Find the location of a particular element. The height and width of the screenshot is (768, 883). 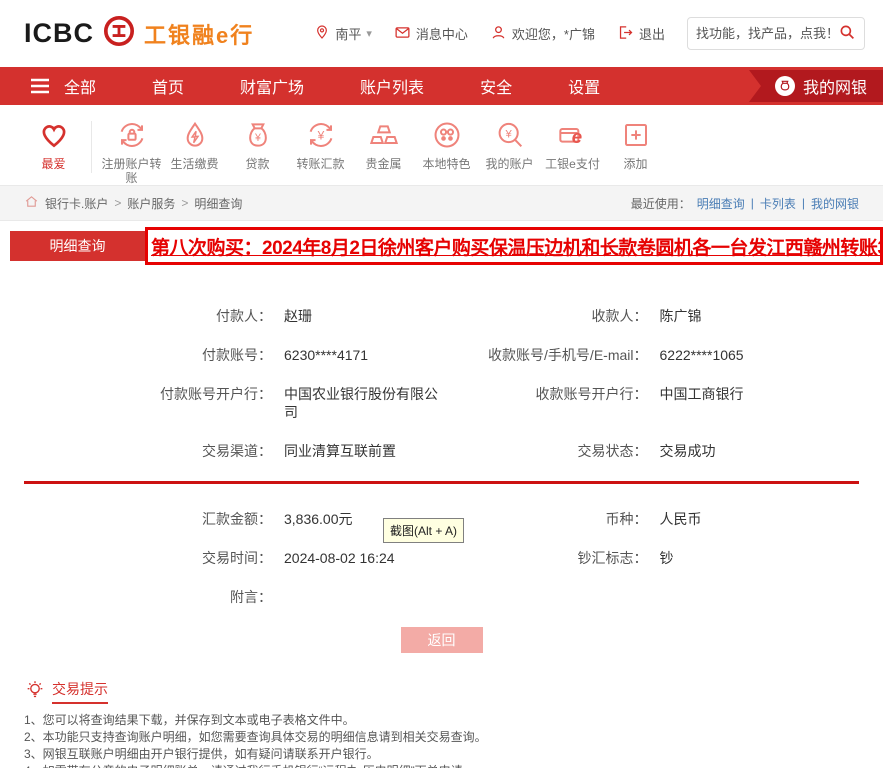

exit-icon is located at coordinates (625, 34).